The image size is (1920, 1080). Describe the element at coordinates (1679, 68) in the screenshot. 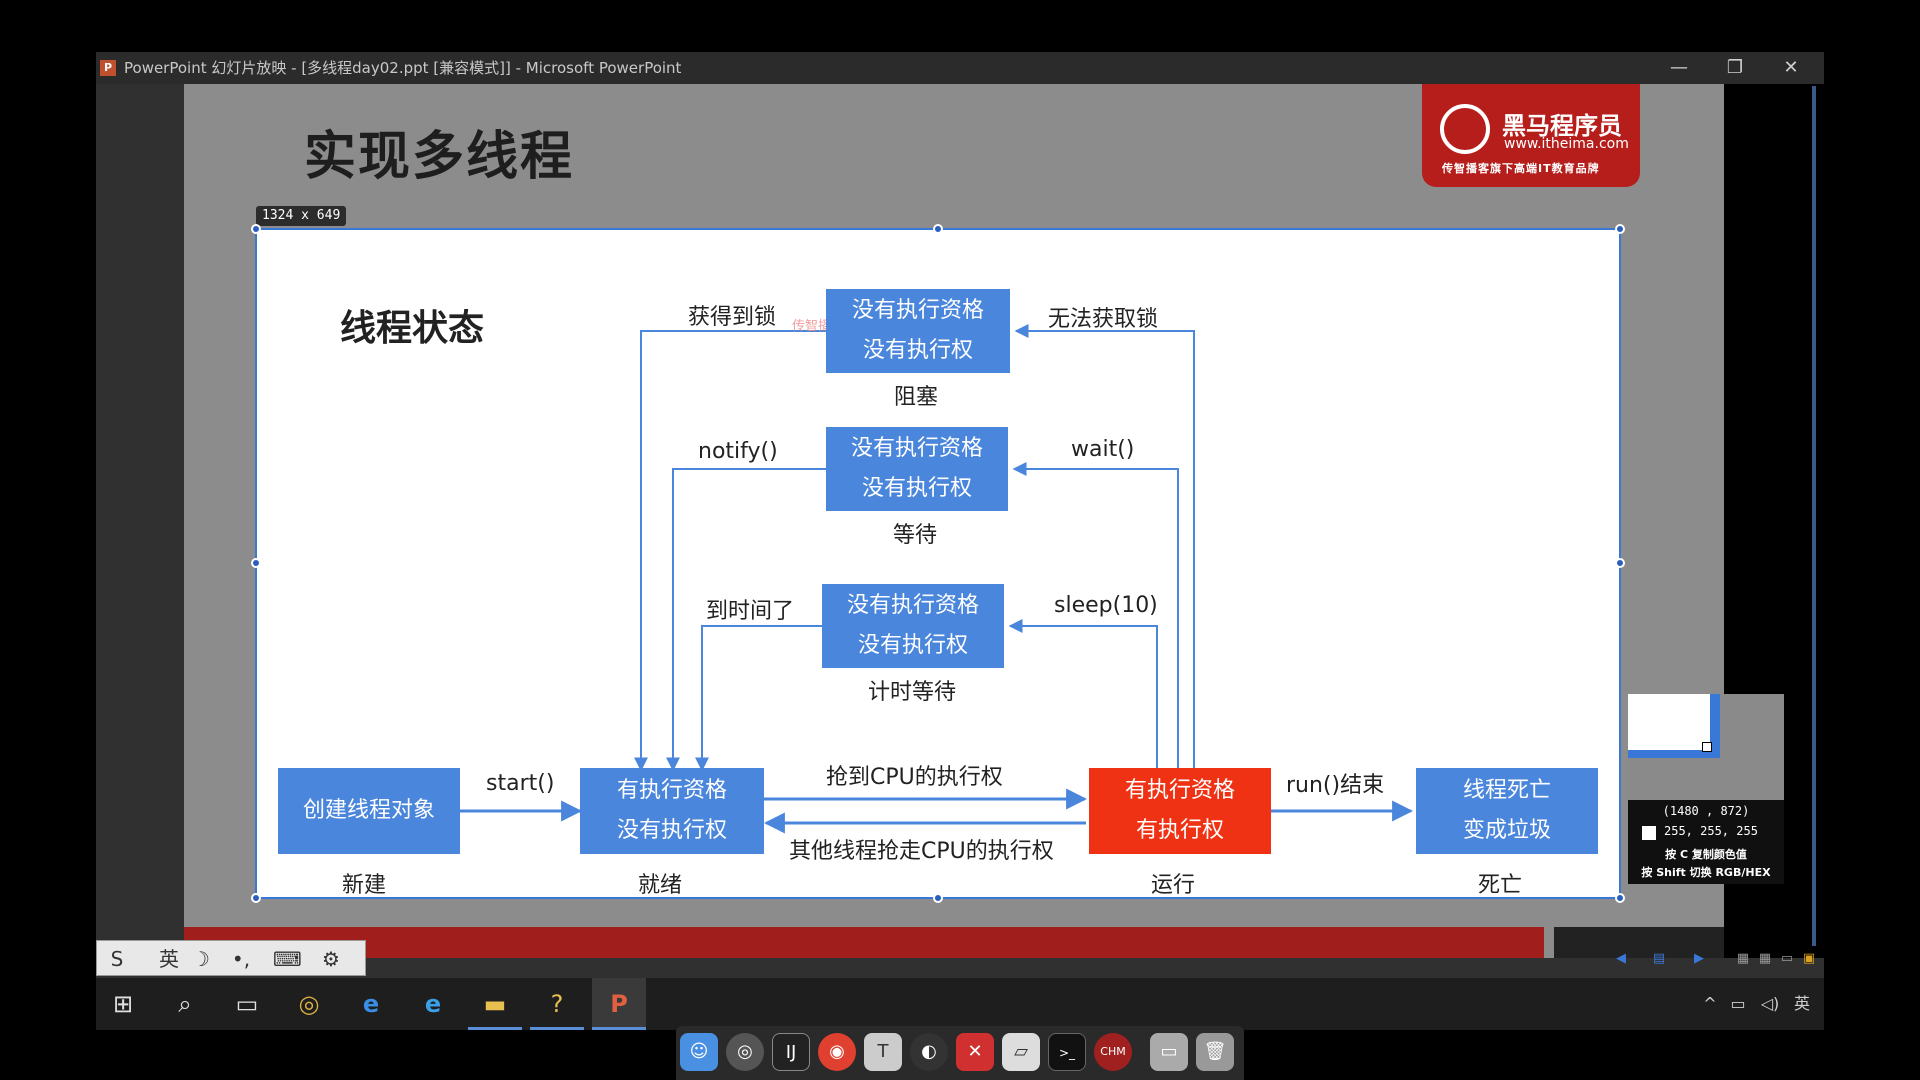

I see `minimize-button: —` at that location.